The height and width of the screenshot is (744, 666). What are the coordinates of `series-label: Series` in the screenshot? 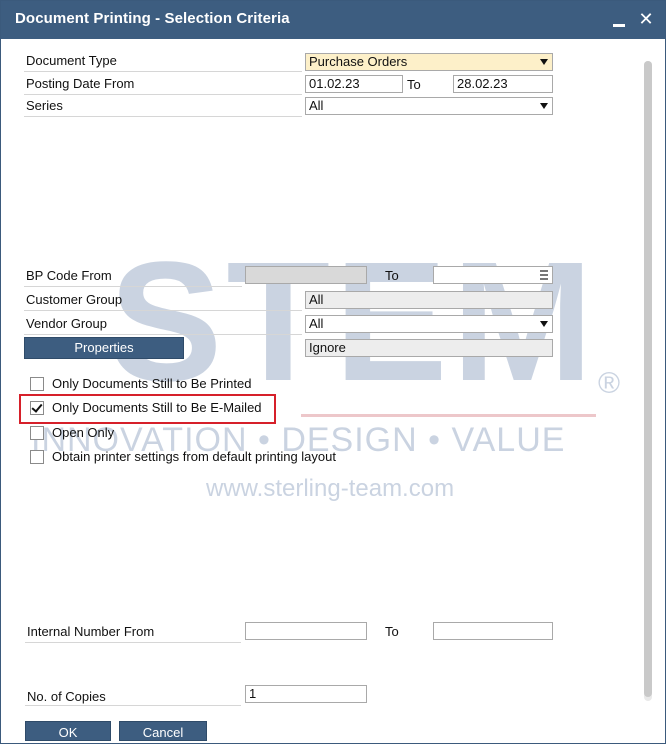 It's located at (44, 105).